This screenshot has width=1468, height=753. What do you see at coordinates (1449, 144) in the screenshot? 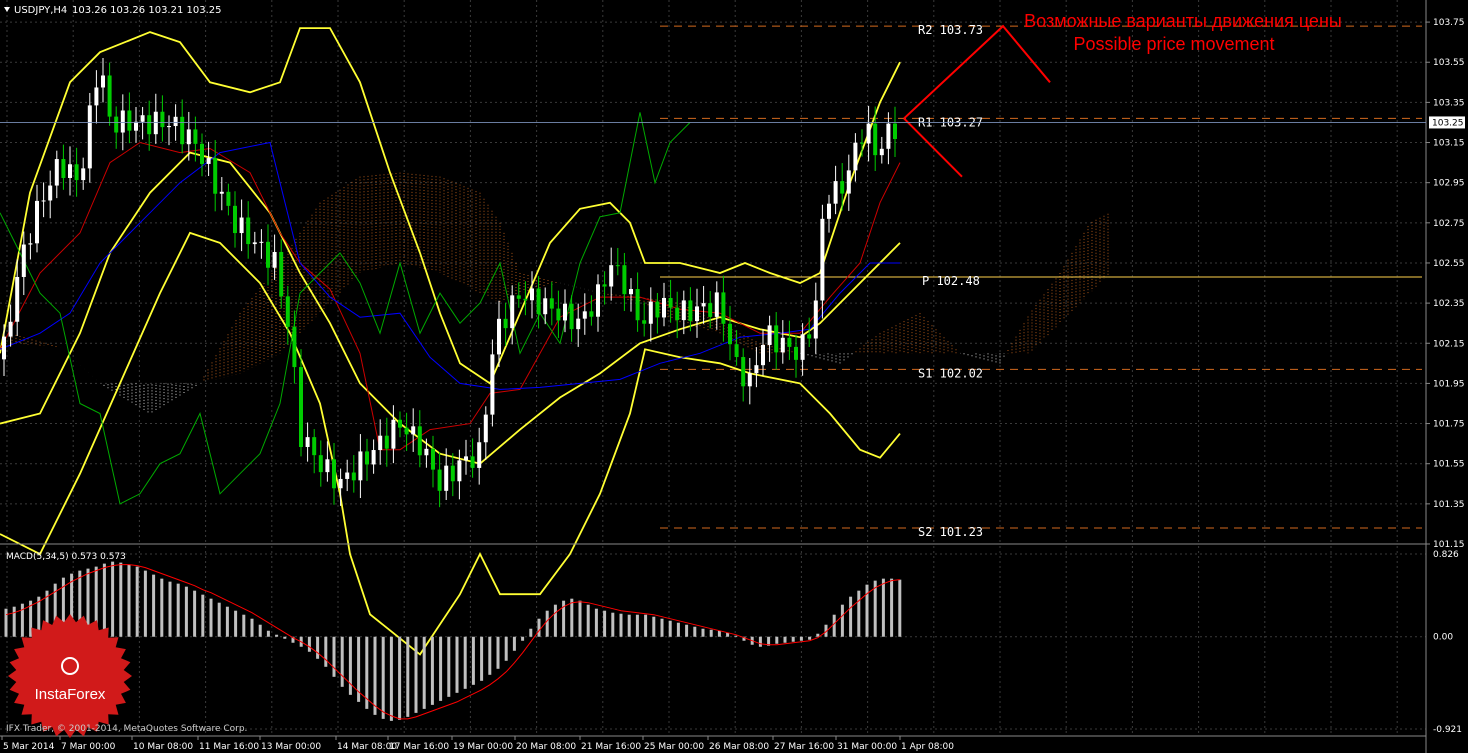
I see `price-tick-label: 103.15` at bounding box center [1449, 144].